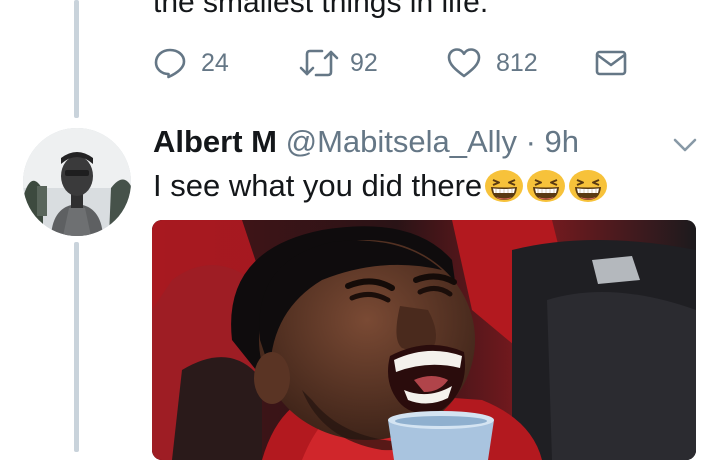  I want to click on retweet-icon, so click(319, 63).